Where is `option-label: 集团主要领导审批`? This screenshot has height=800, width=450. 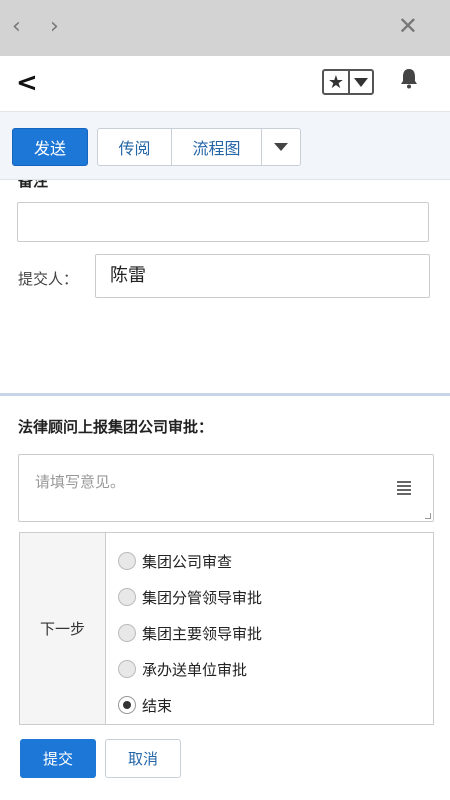 option-label: 集团主要领导审批 is located at coordinates (202, 633).